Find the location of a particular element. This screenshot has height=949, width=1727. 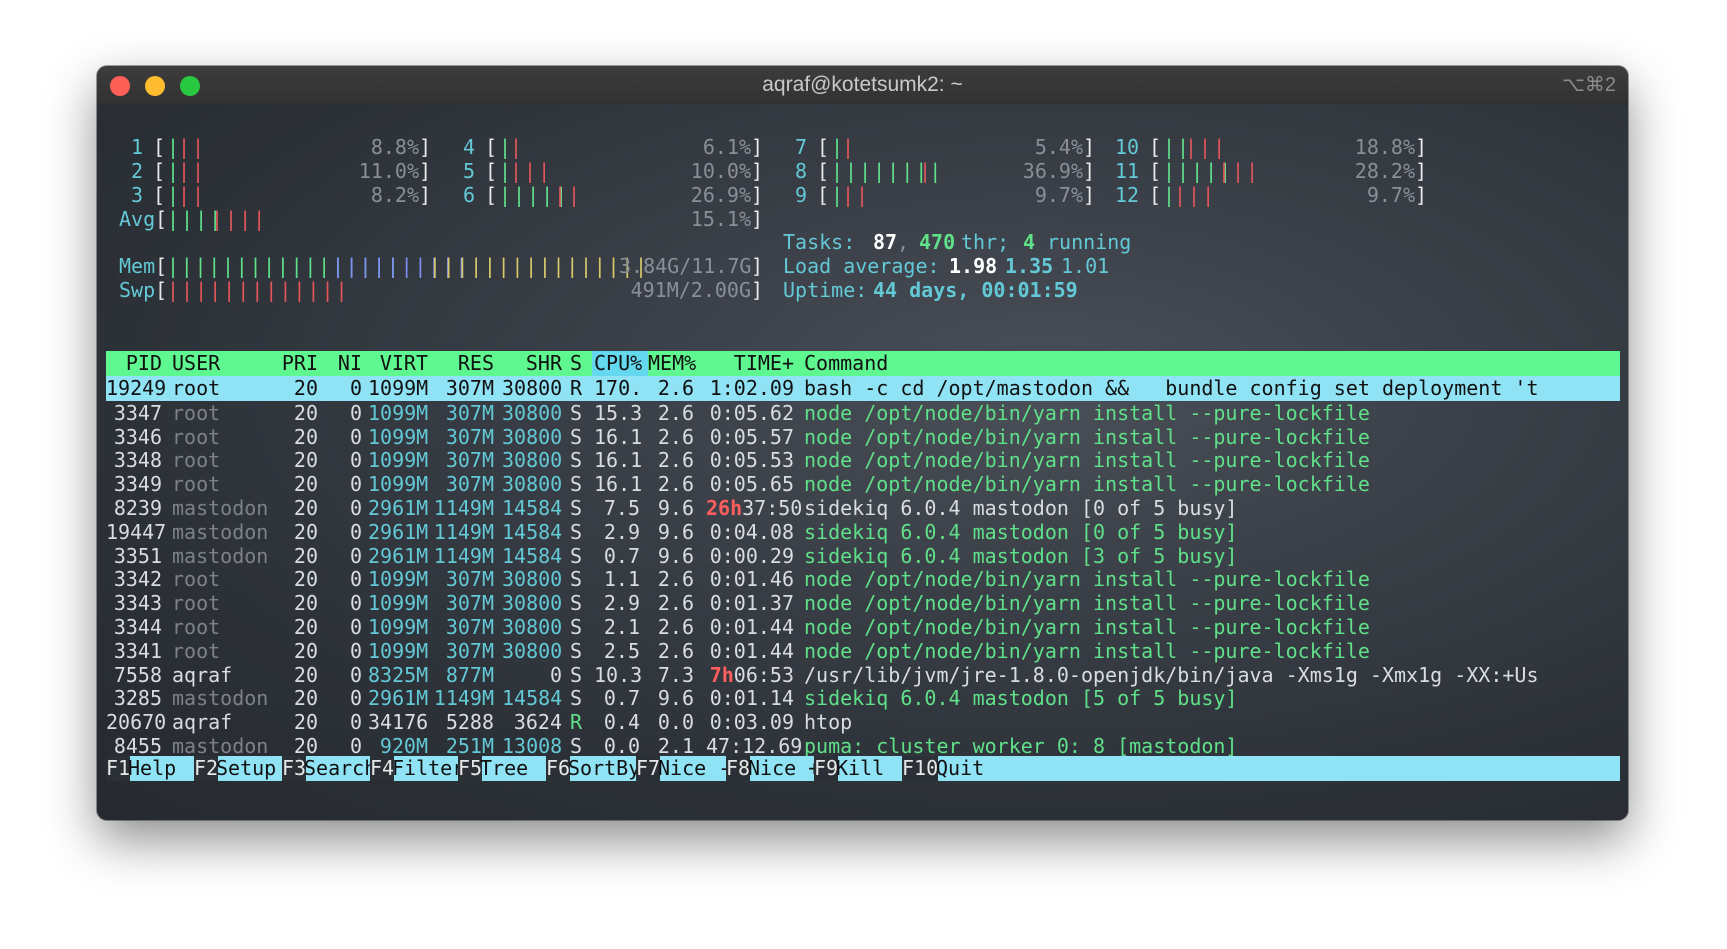

running-label: running is located at coordinates (1089, 242).